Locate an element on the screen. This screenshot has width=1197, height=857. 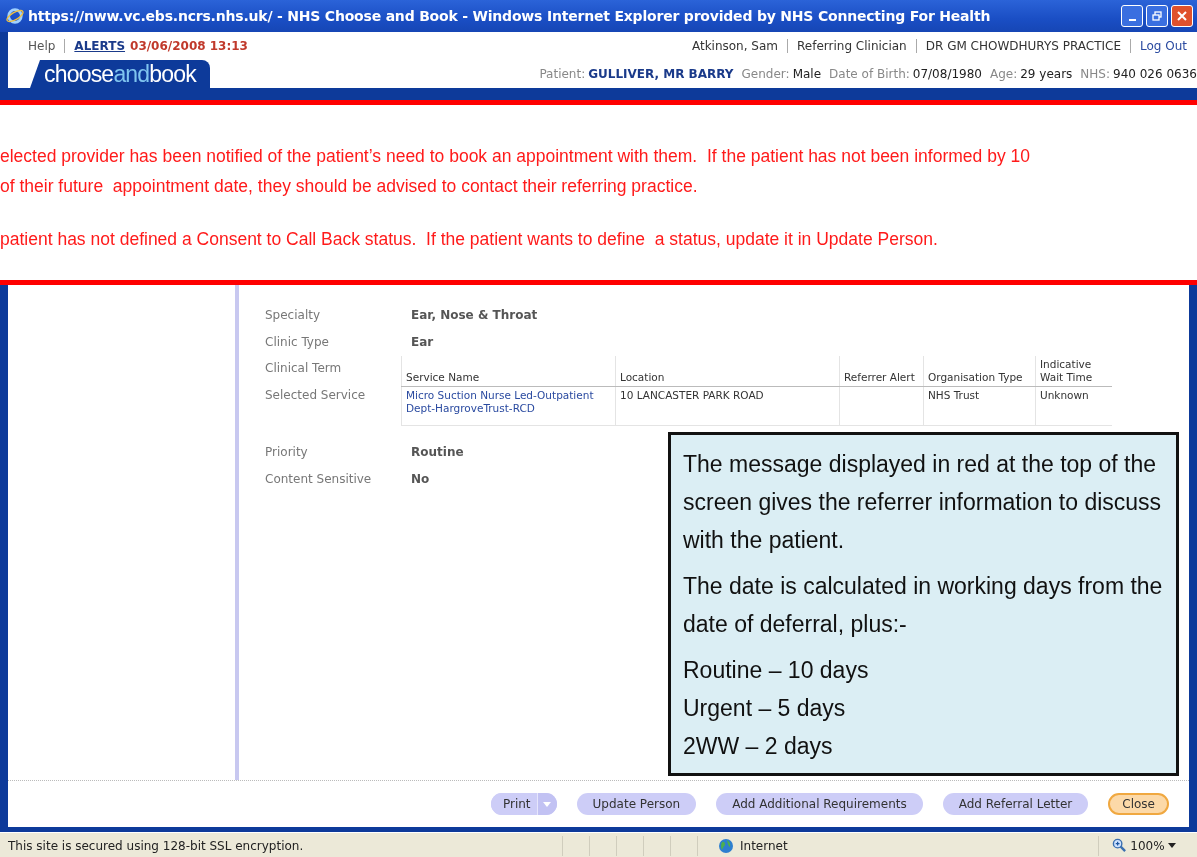
field-value: Ear, Nose & Throat is located at coordinates (474, 314).